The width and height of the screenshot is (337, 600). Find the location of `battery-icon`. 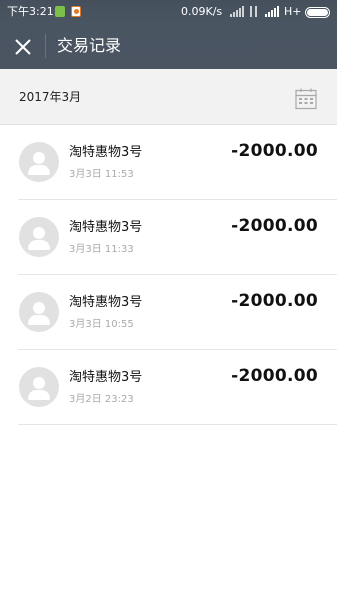

battery-icon is located at coordinates (317, 12).